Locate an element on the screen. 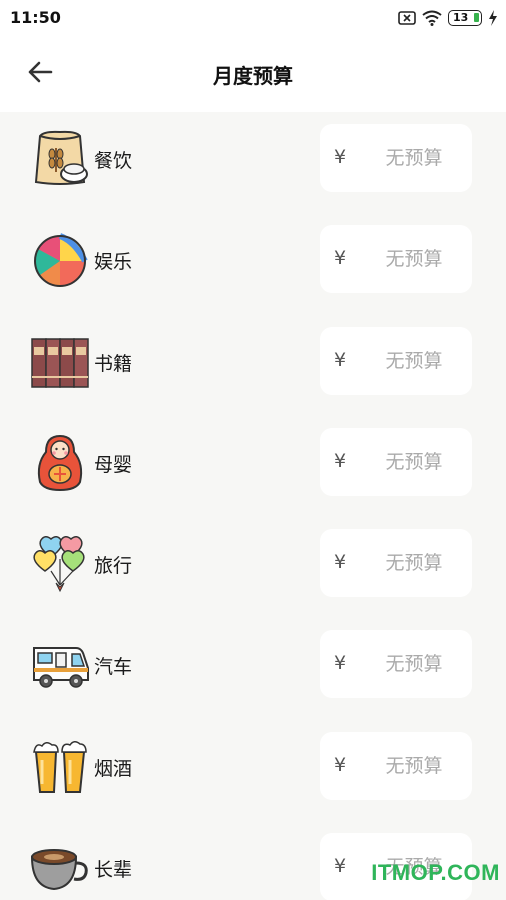  category-label: 旅行 is located at coordinates (113, 566).